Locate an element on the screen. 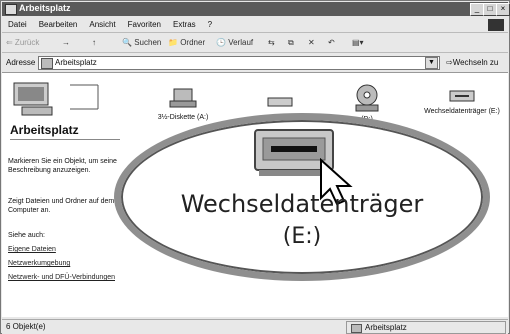  back-button: ⇐ Zurück is located at coordinates (22, 43).